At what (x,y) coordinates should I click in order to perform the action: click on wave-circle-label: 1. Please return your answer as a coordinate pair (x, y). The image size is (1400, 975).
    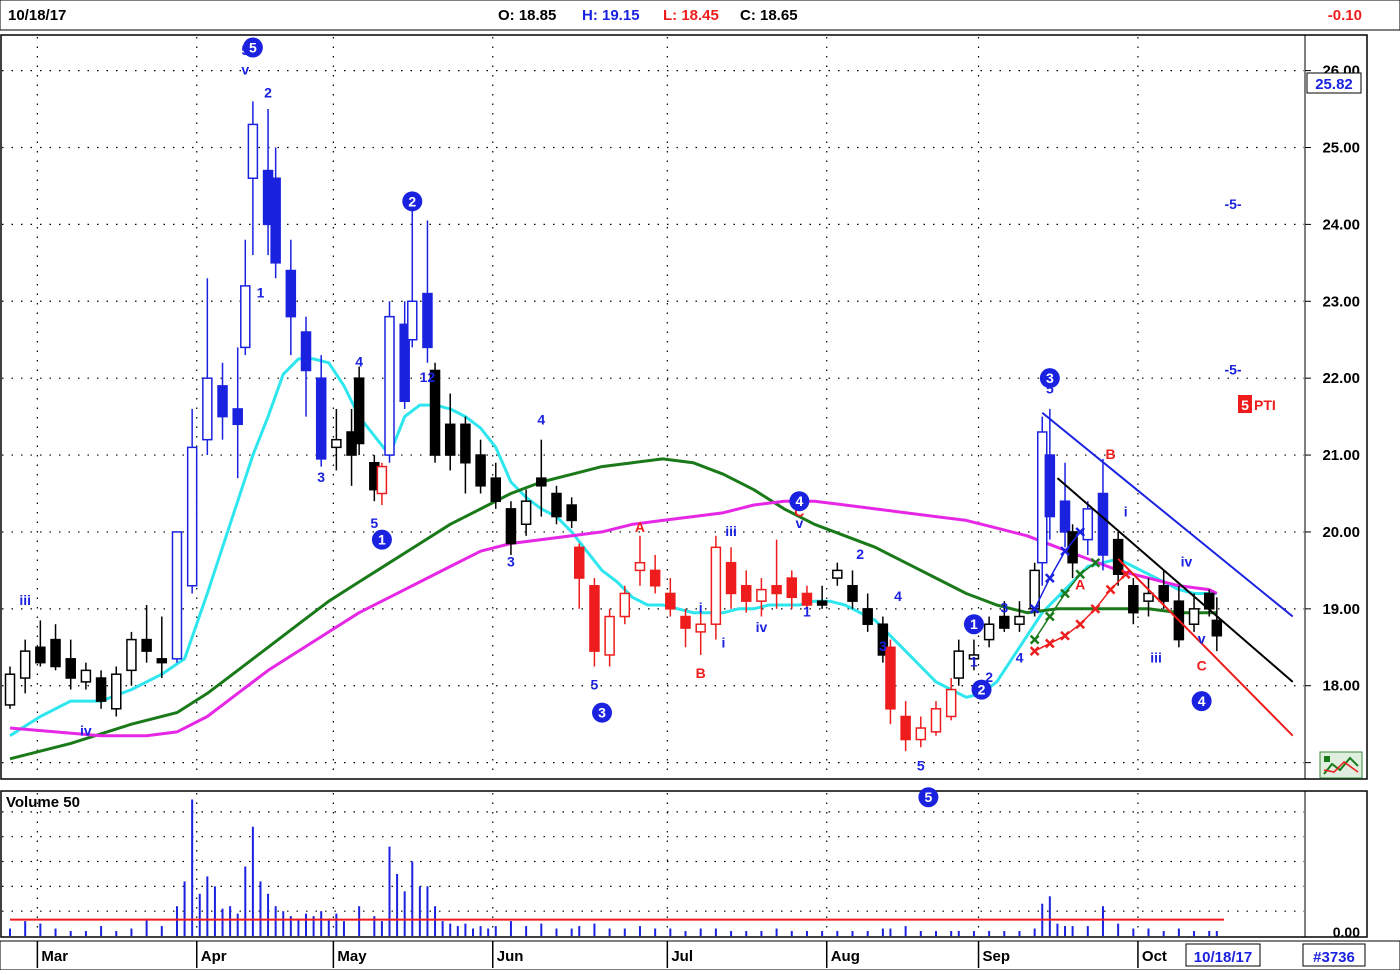
    Looking at the image, I should click on (381, 539).